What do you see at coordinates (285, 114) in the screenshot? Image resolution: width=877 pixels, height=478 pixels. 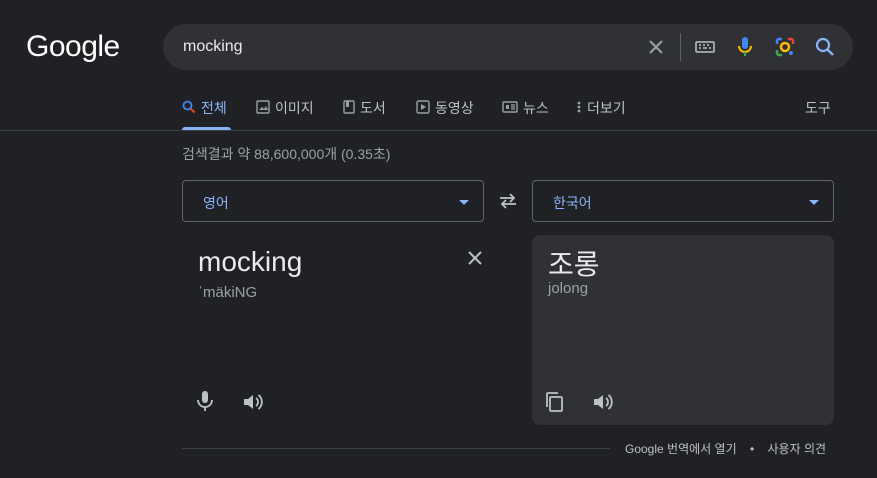 I see `tab-images: 이미지` at bounding box center [285, 114].